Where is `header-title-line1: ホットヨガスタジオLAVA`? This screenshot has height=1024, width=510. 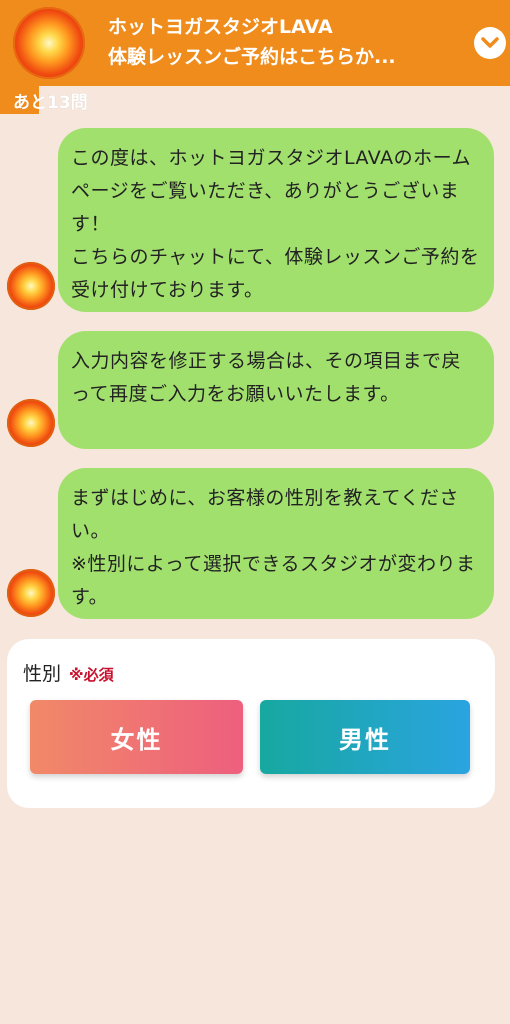
header-title-line1: ホットヨガスタジオLAVA is located at coordinates (220, 27).